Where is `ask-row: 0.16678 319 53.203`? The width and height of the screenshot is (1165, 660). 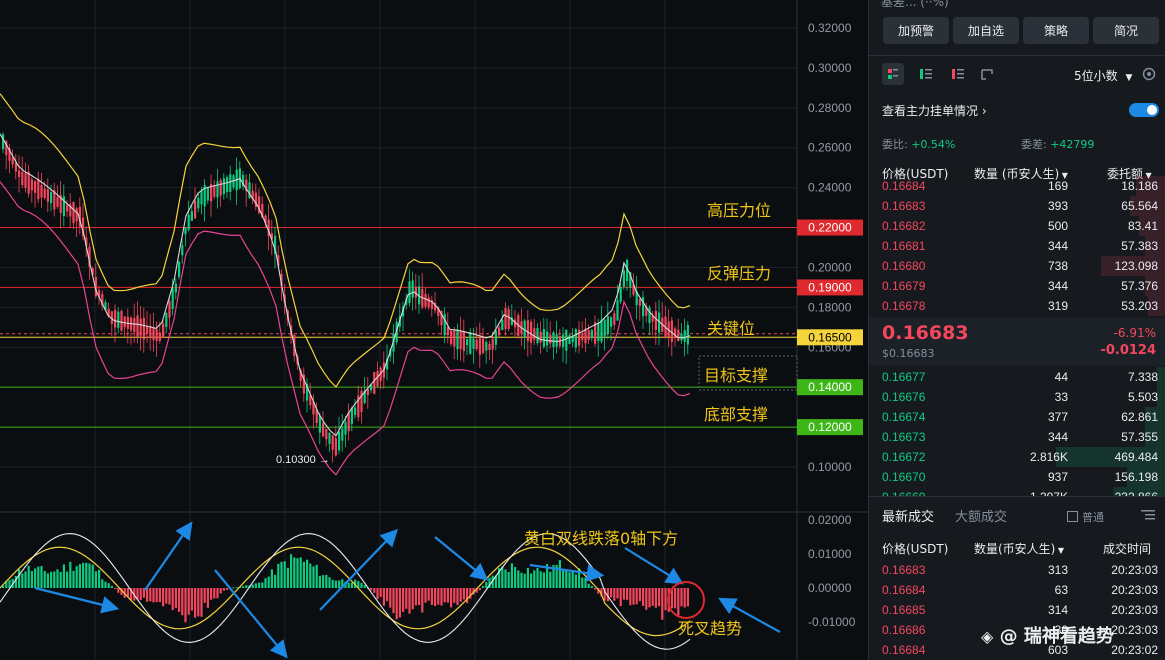
ask-row: 0.16678 319 53.203 is located at coordinates (1017, 306).